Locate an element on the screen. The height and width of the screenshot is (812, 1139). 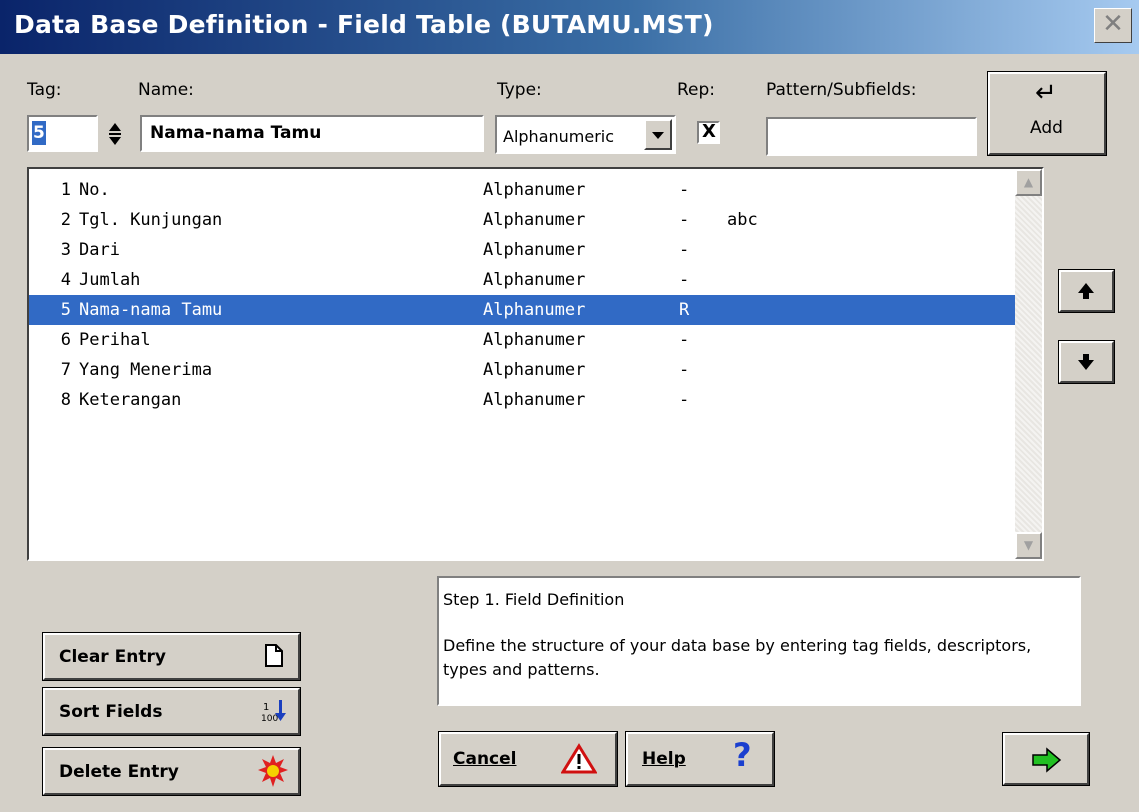
sort-fields-label: Sort Fields is located at coordinates (111, 712).